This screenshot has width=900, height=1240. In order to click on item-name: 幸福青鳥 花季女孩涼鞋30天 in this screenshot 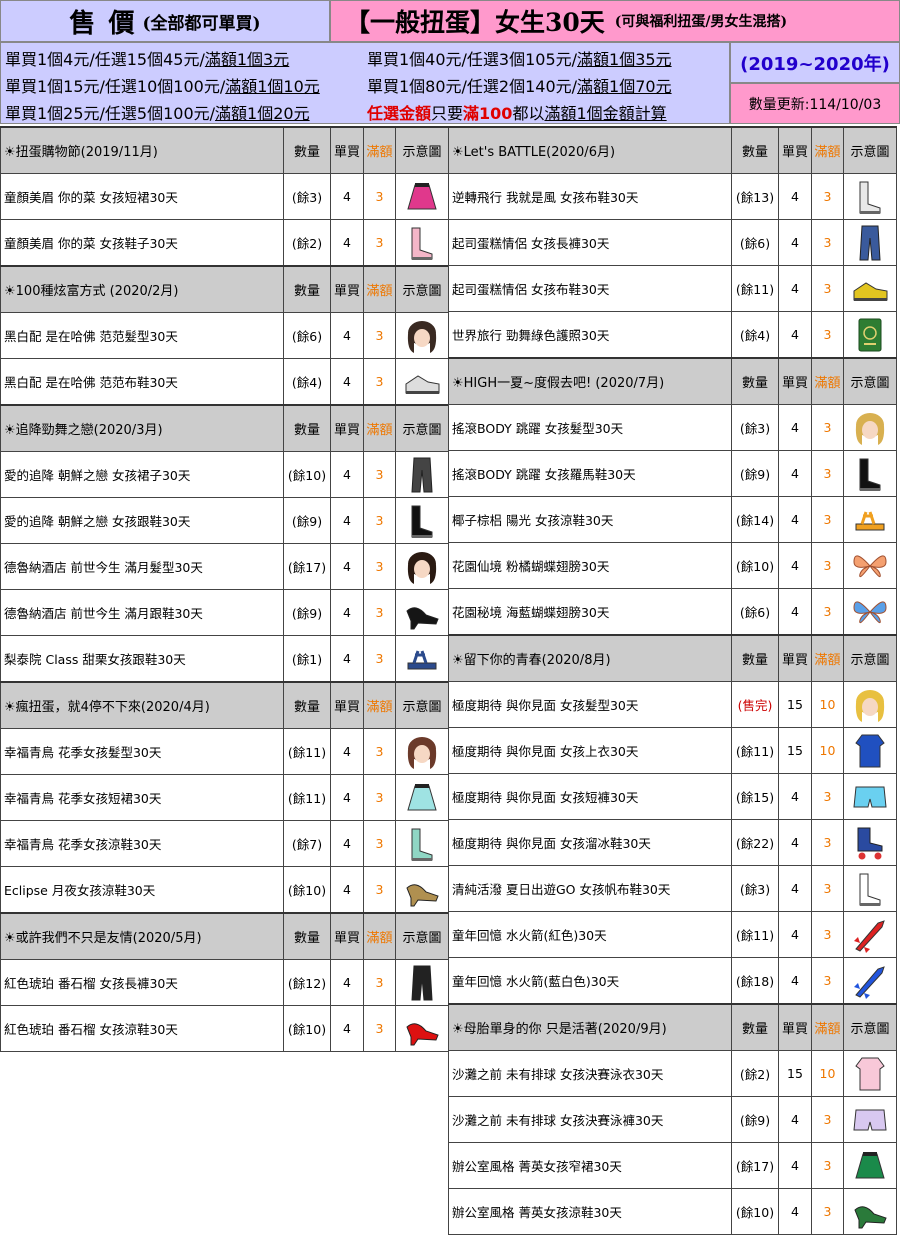, I will do `click(142, 843)`.